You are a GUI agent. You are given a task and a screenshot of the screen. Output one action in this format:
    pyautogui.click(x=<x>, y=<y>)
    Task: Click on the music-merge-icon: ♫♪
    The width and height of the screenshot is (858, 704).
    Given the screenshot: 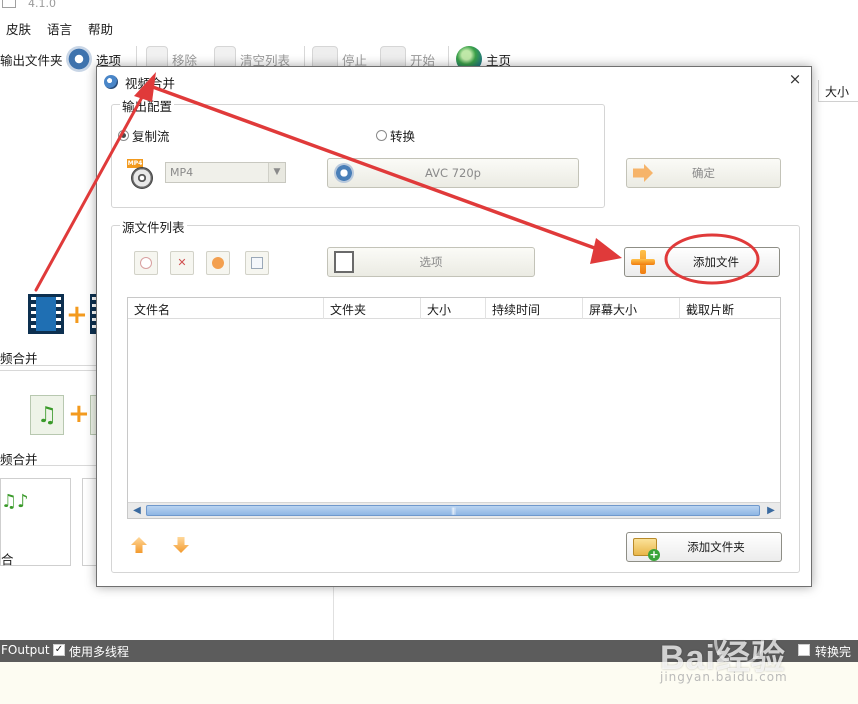 What is the action you would take?
    pyautogui.click(x=15, y=501)
    